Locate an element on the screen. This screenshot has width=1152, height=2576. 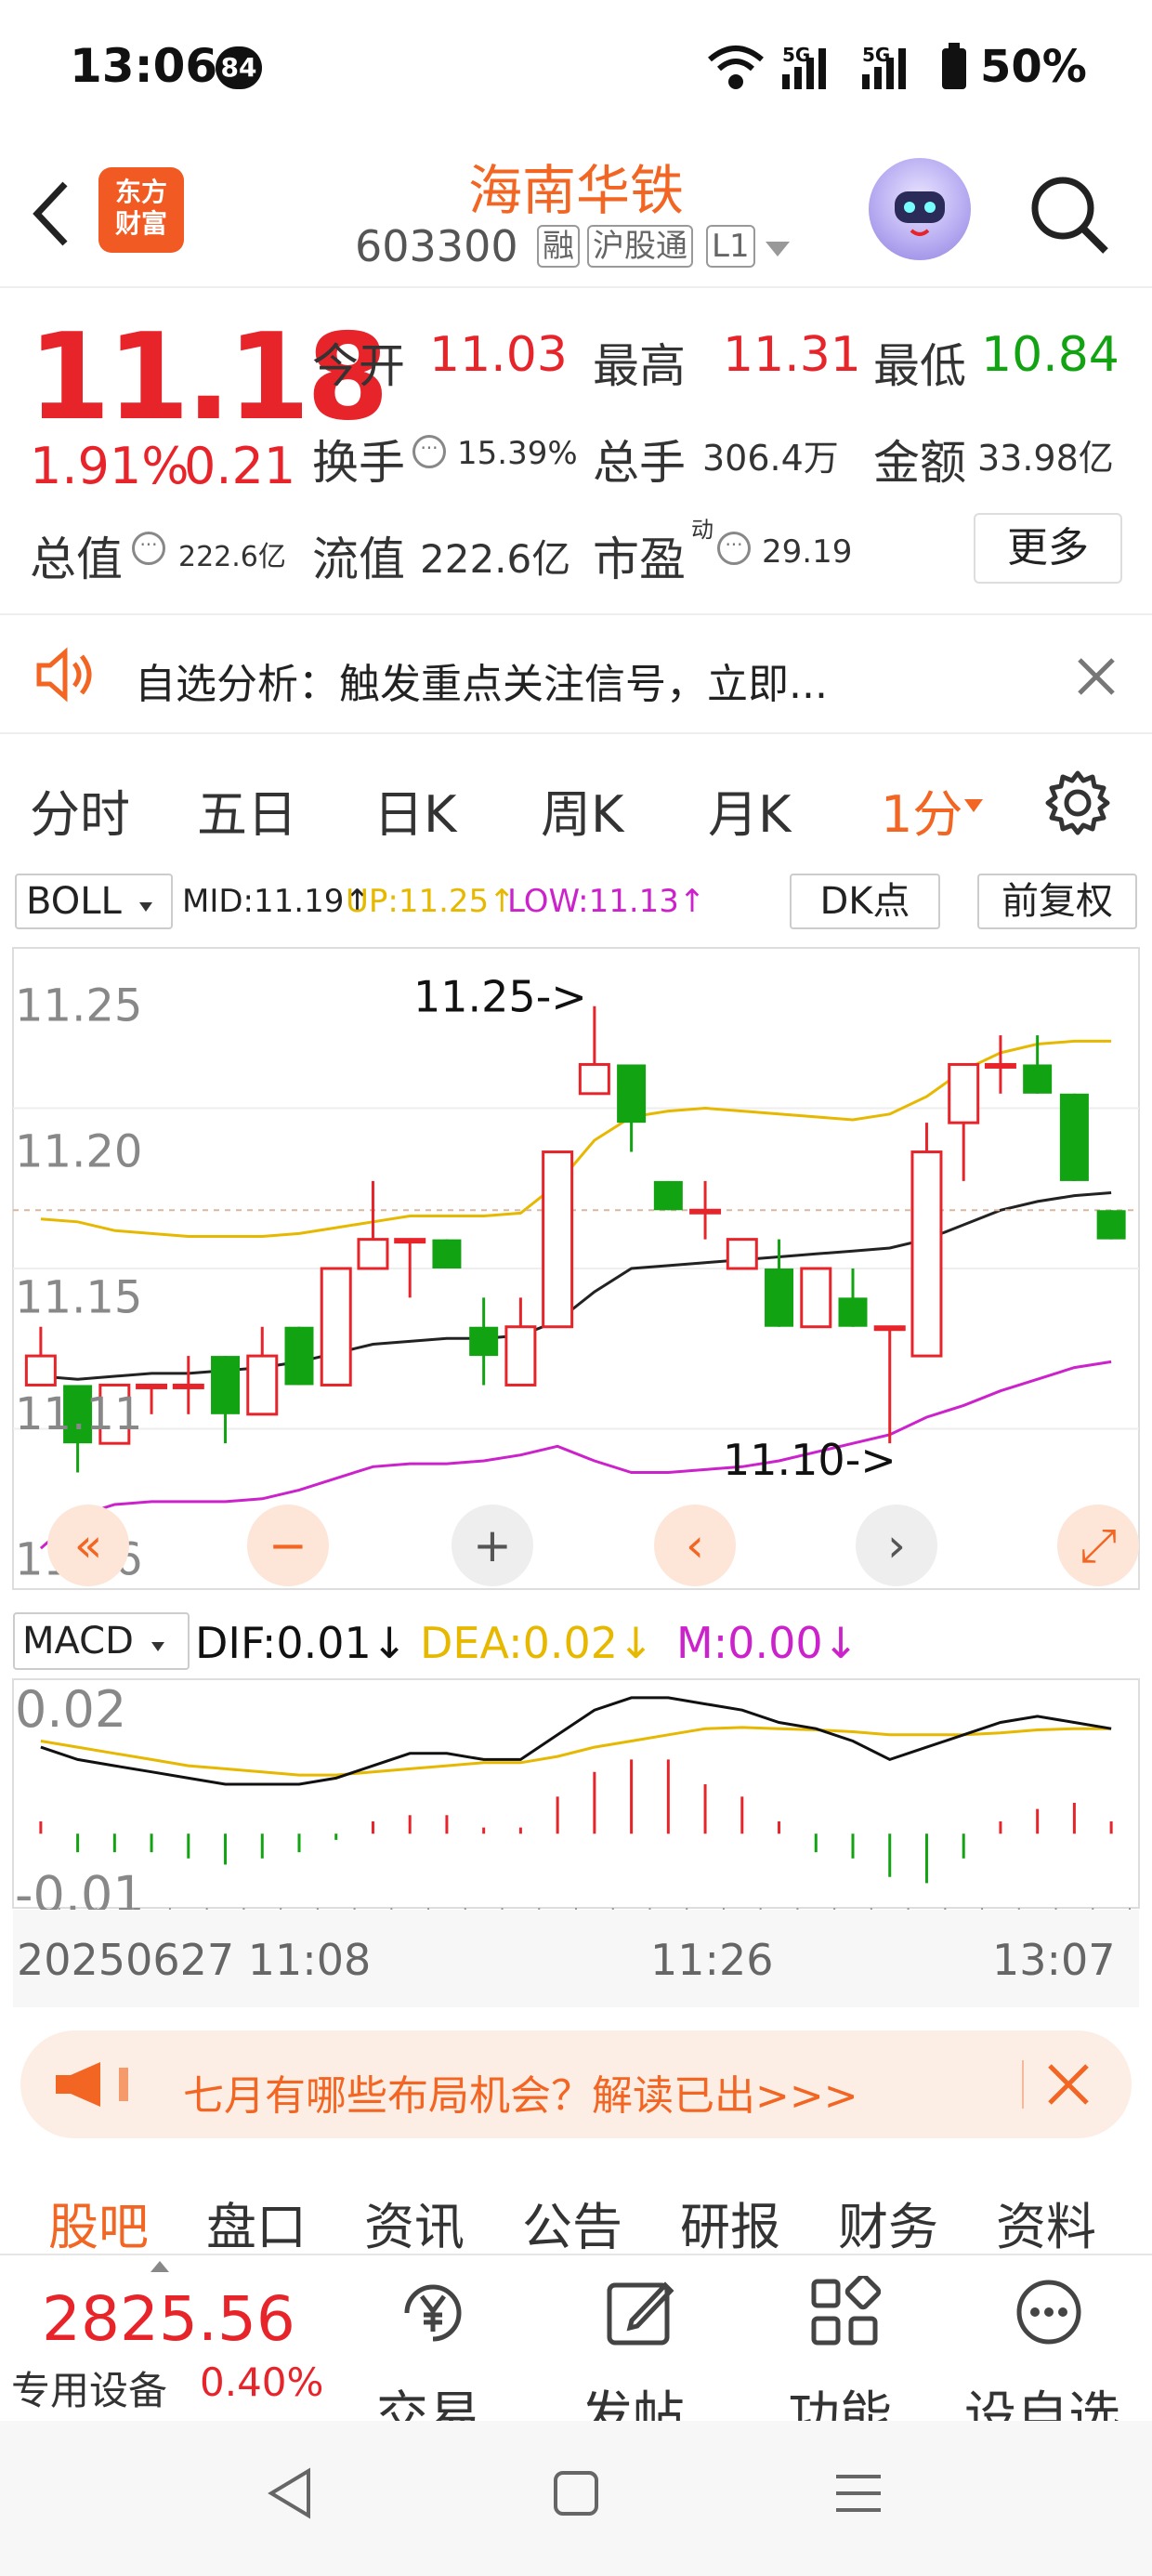
boll-up-value: UP:11.25↑ is located at coordinates (431, 901).